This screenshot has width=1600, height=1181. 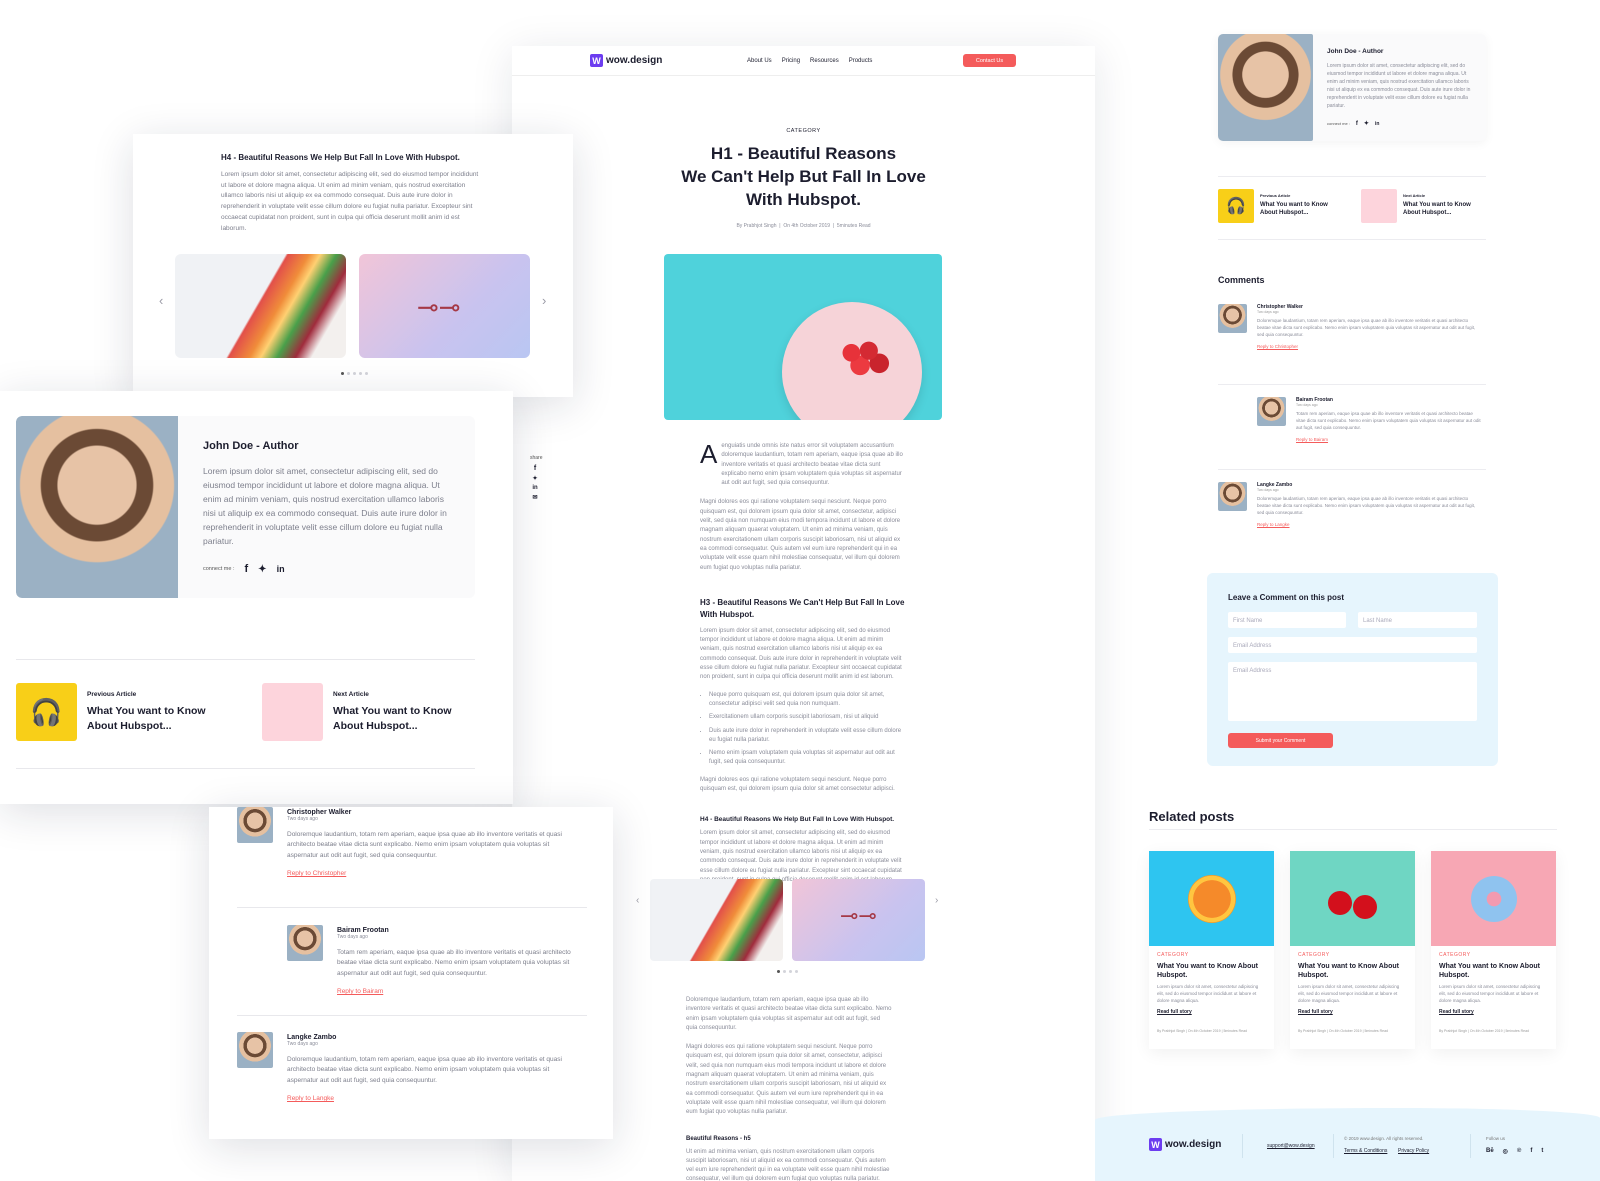 What do you see at coordinates (352, 937) in the screenshot?
I see `comment-time: Two days ago` at bounding box center [352, 937].